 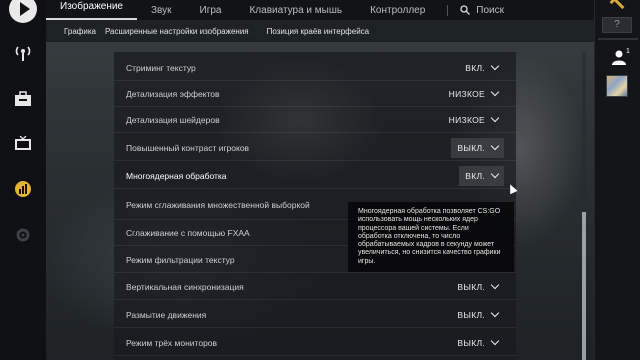 I want to click on search-label: Поиск, so click(x=490, y=10).